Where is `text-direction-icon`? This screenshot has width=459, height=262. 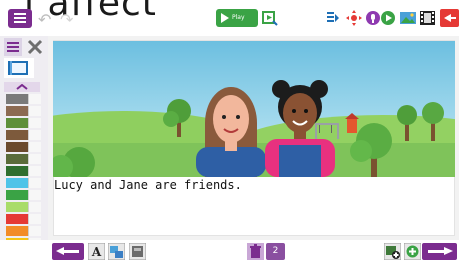
text-direction-icon is located at coordinates (333, 18).